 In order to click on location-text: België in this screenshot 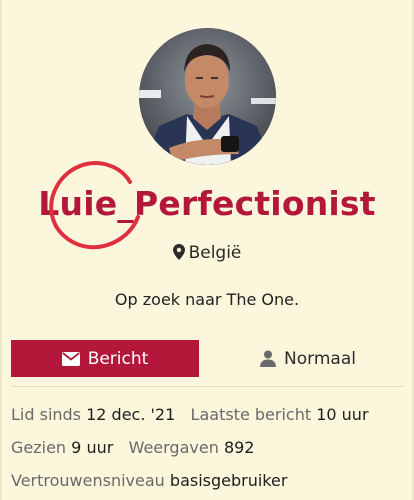, I will do `click(215, 253)`.